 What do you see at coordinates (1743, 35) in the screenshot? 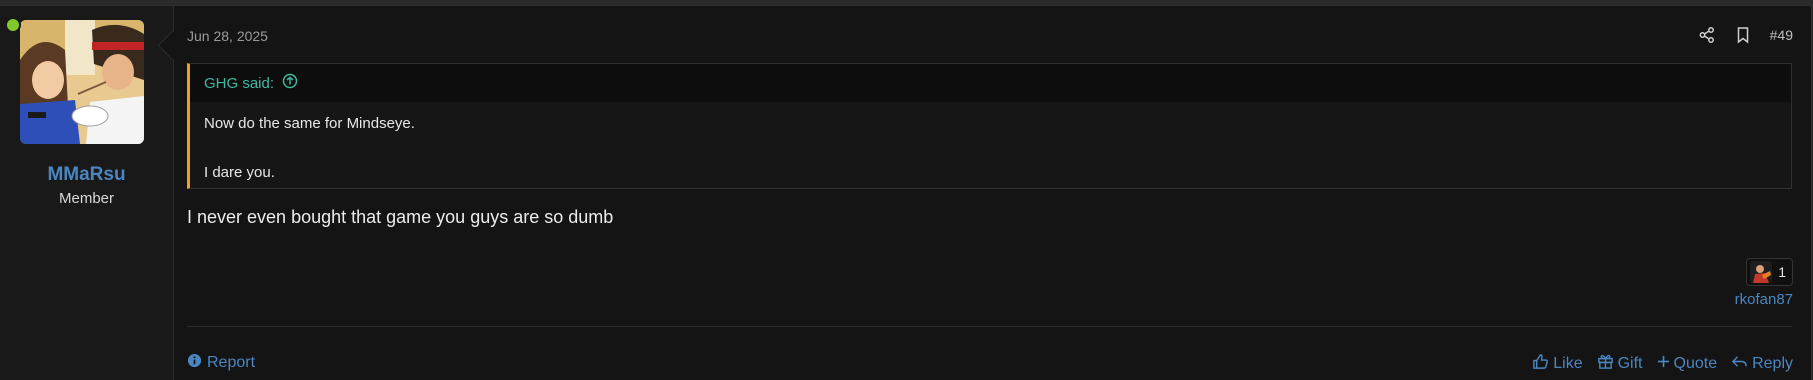
I see `bookmark-icon` at bounding box center [1743, 35].